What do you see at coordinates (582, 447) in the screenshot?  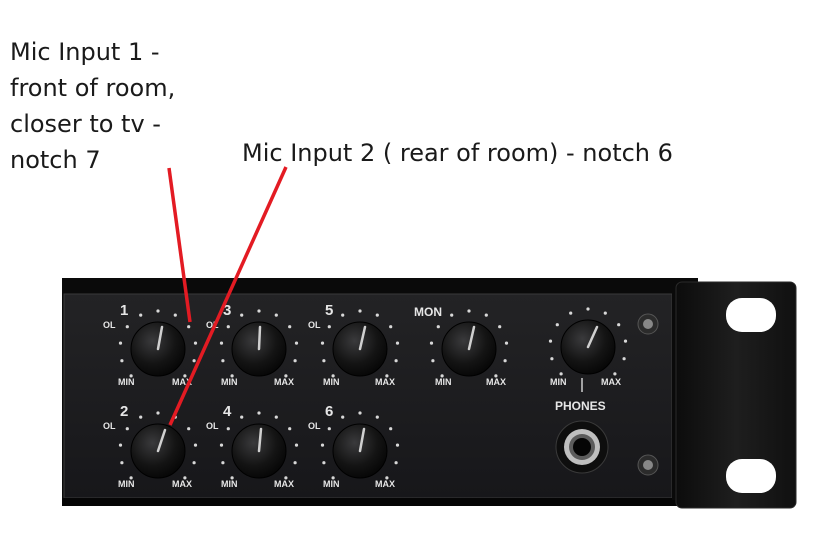 I see `phones-jack-icon` at bounding box center [582, 447].